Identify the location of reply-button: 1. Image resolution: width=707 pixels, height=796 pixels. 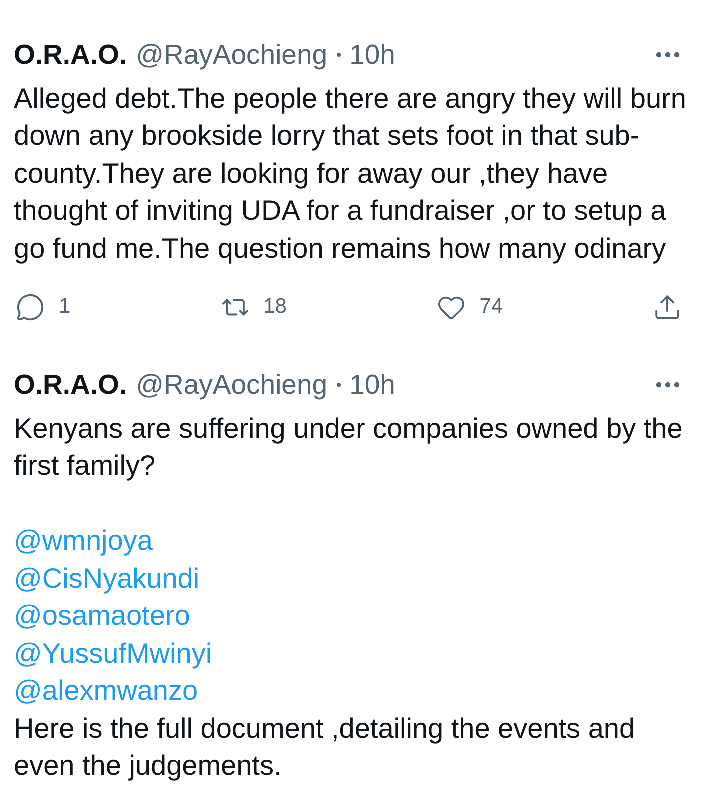
(43, 307).